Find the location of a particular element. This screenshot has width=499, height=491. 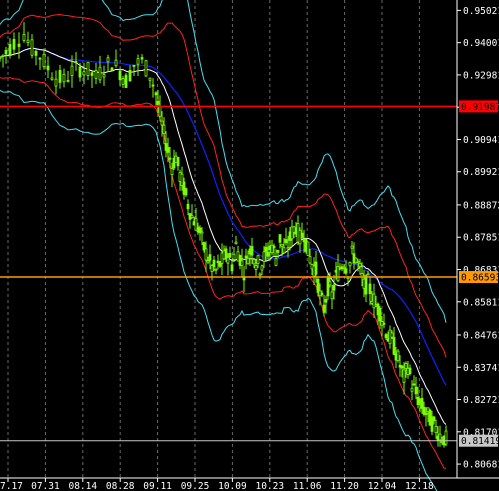

x-tick-label: 7.17 is located at coordinates (11, 486).